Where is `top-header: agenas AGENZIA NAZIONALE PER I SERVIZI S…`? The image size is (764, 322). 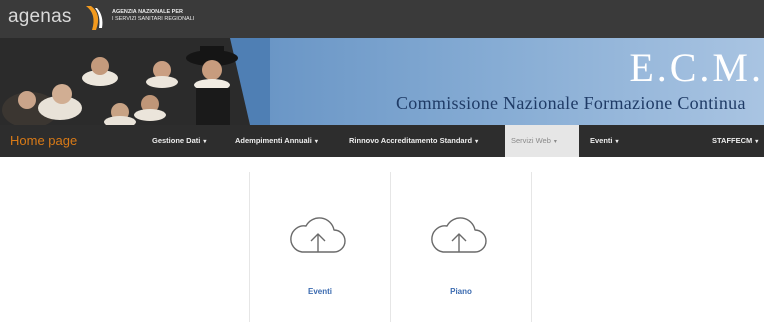
top-header: agenas AGENZIA NAZIONALE PER I SERVIZI S… is located at coordinates (382, 19).